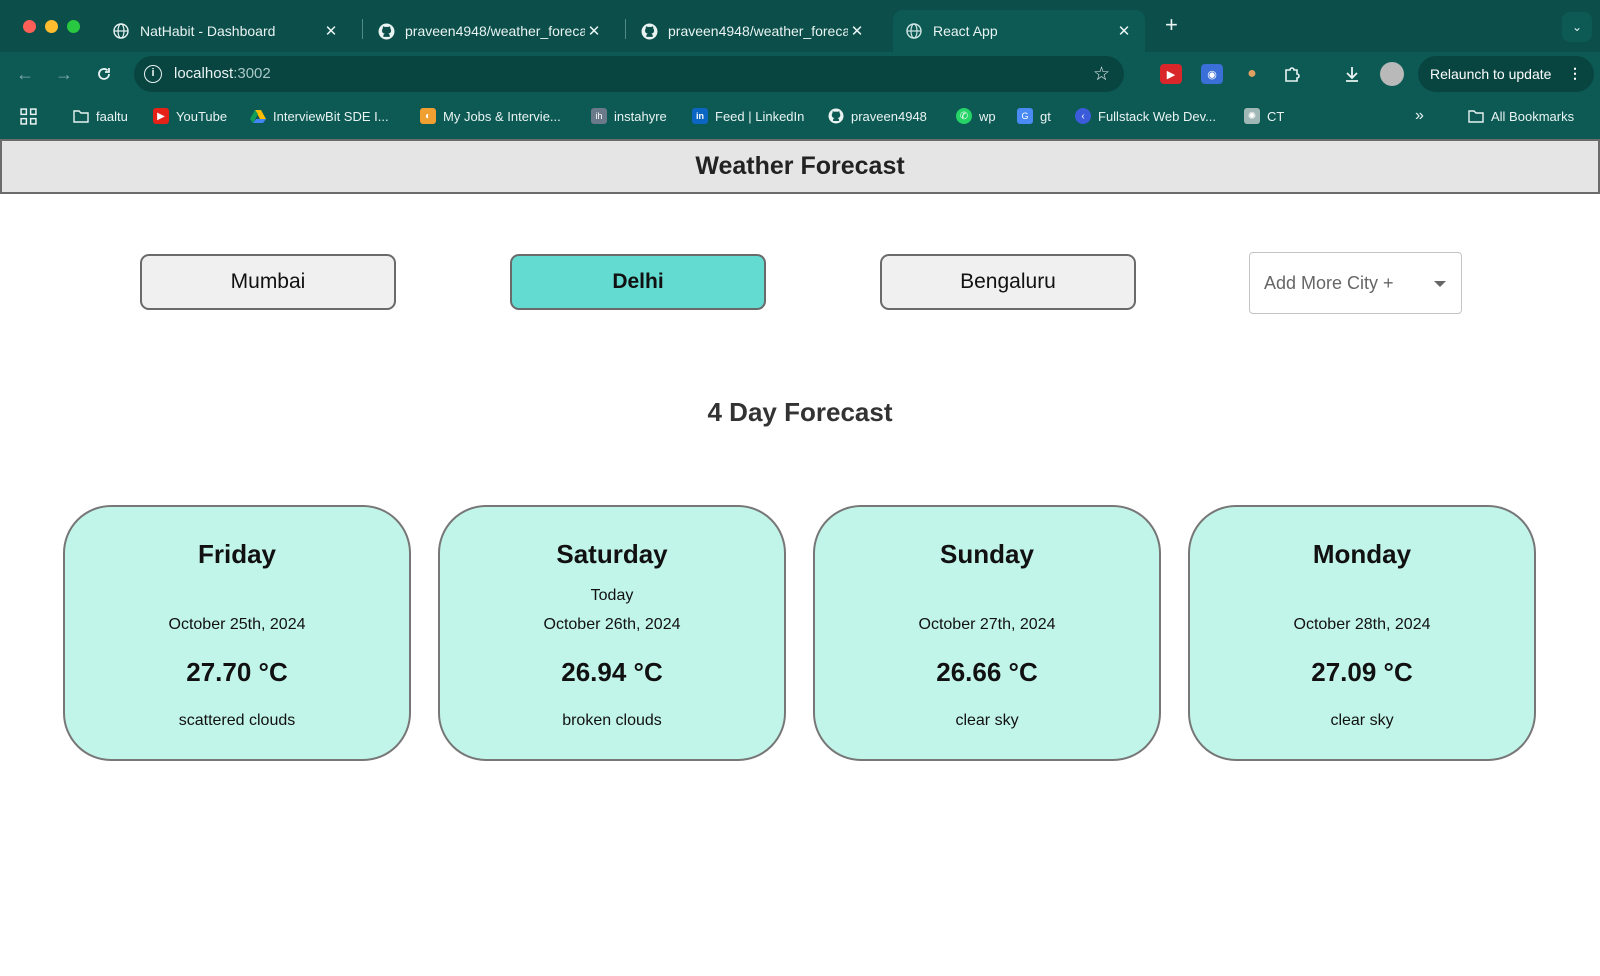 Image resolution: width=1600 pixels, height=976 pixels. What do you see at coordinates (612, 720) in the screenshot?
I see `forecast-description: broken clouds` at bounding box center [612, 720].